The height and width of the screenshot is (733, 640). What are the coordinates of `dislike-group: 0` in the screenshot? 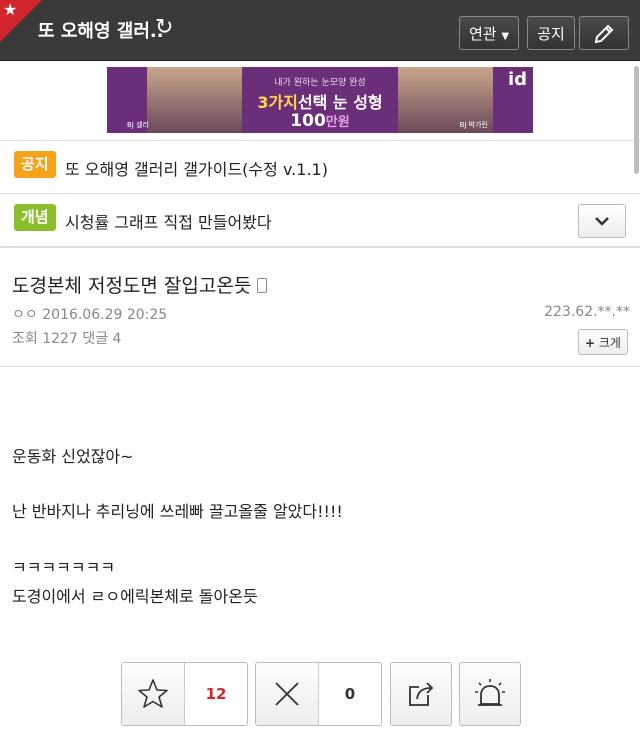 It's located at (318, 694).